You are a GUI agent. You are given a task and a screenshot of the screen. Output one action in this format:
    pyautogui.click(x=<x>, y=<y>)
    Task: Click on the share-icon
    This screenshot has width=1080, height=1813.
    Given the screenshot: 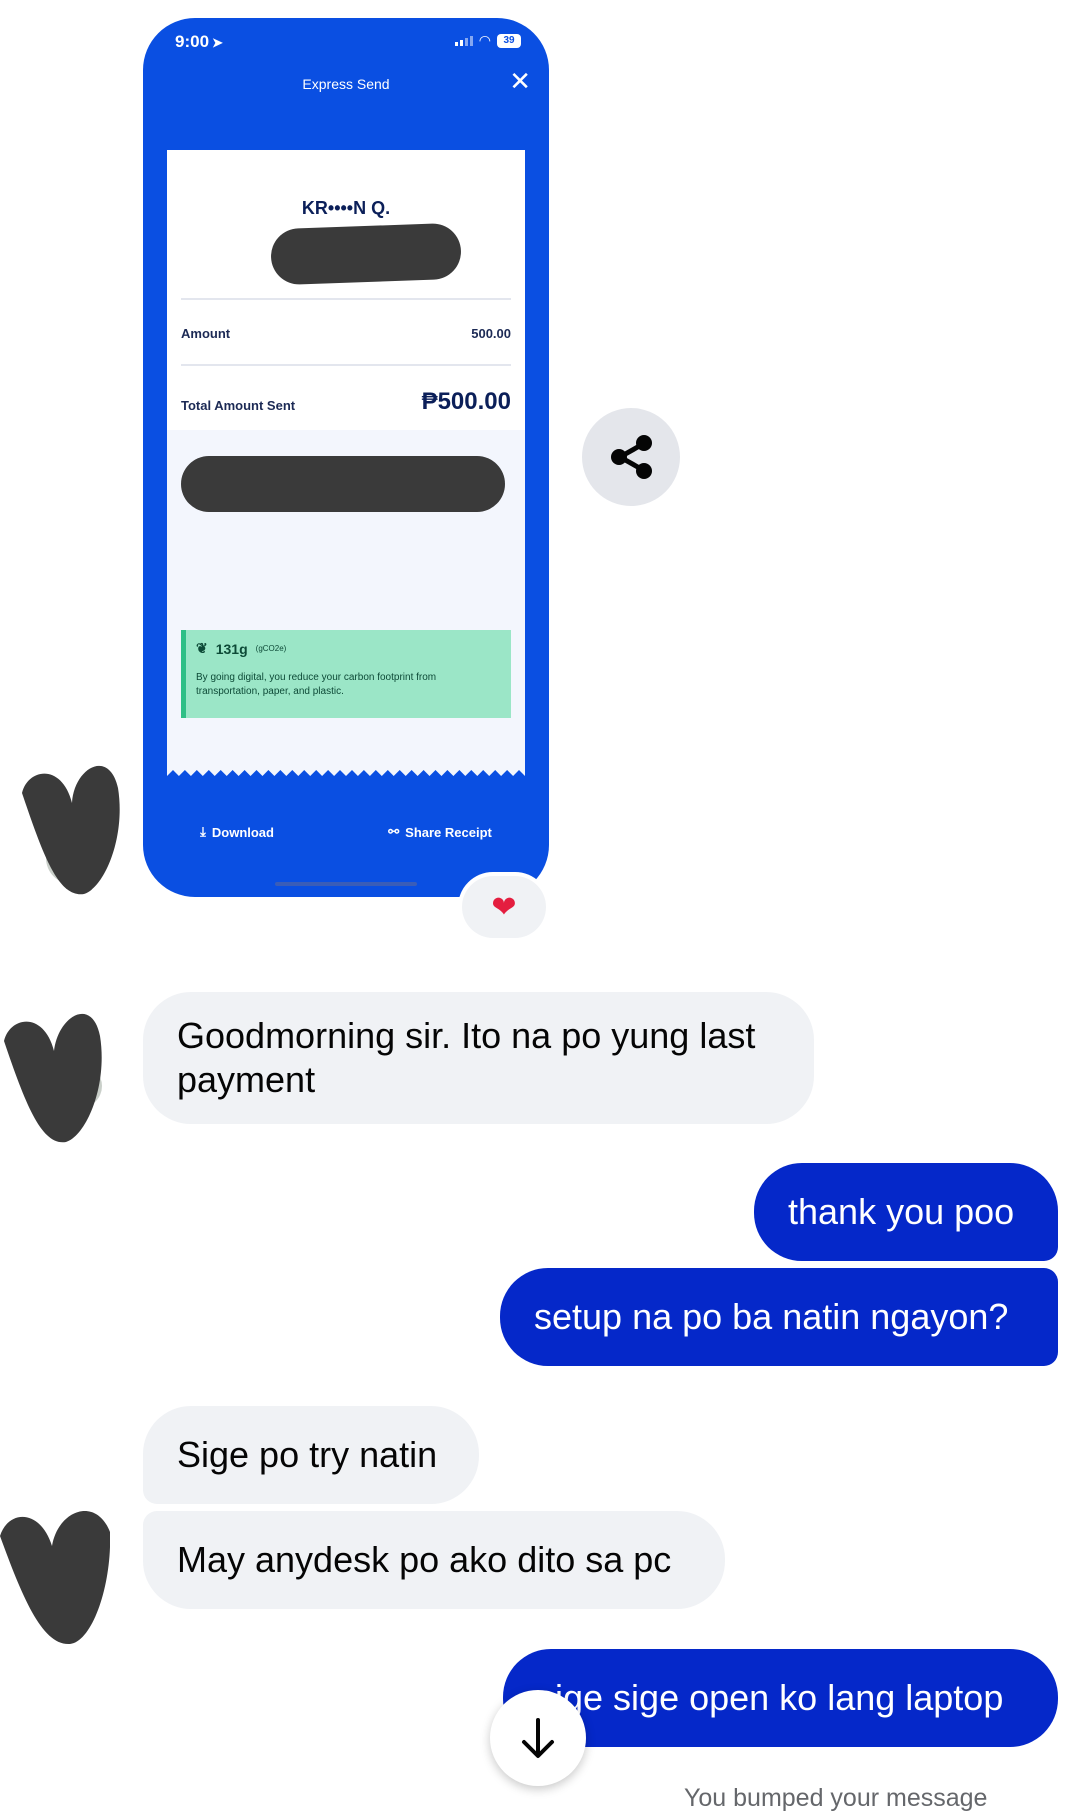 What is the action you would take?
    pyautogui.click(x=631, y=457)
    